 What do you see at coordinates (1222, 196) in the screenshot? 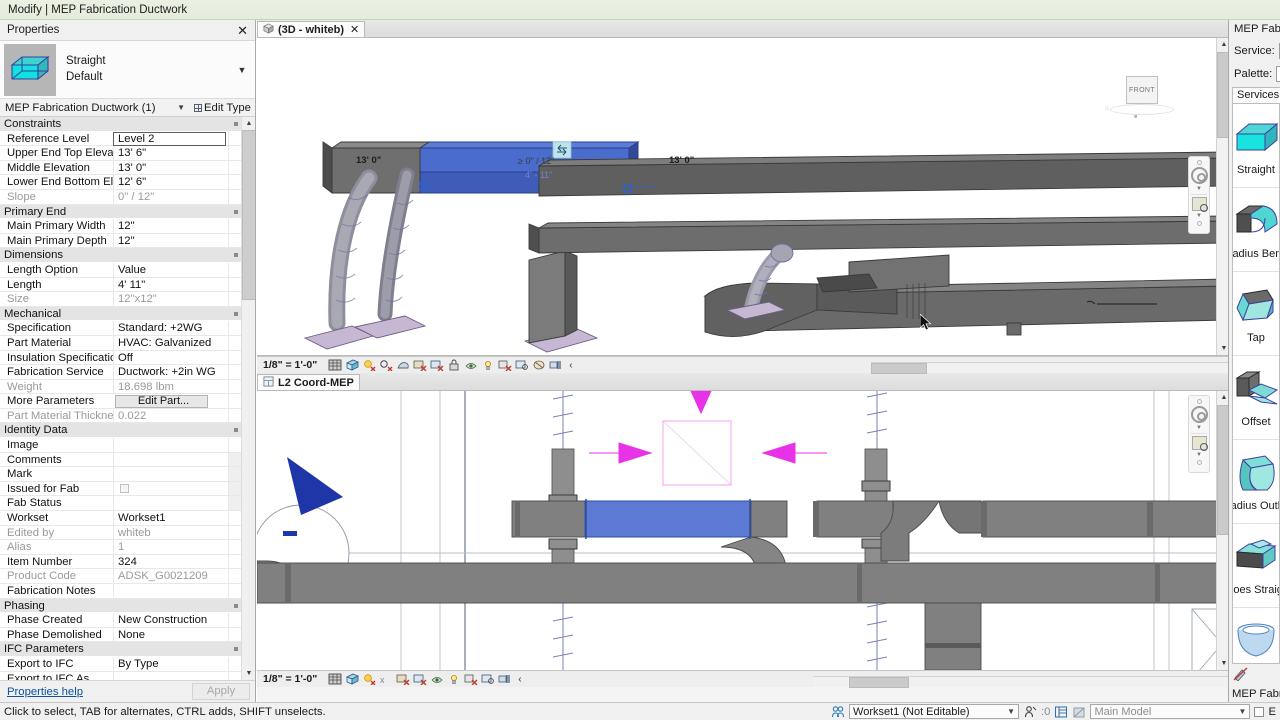
I see `viewport-3d-vertical-scrollbar: ▲ ▼` at bounding box center [1222, 196].